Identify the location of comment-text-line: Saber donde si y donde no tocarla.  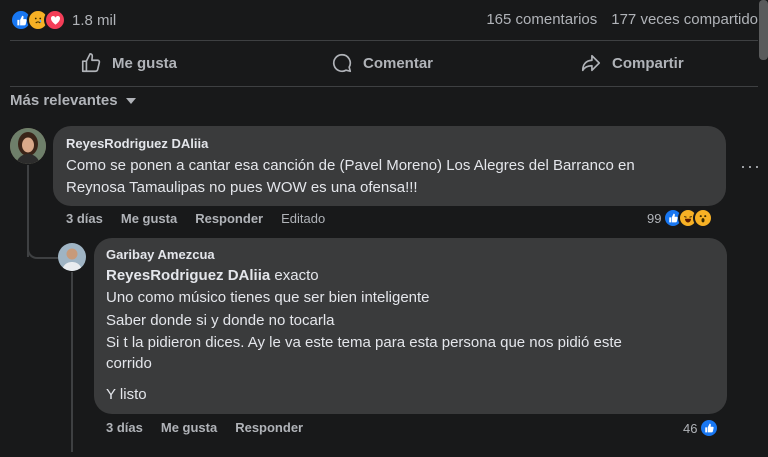
(220, 320).